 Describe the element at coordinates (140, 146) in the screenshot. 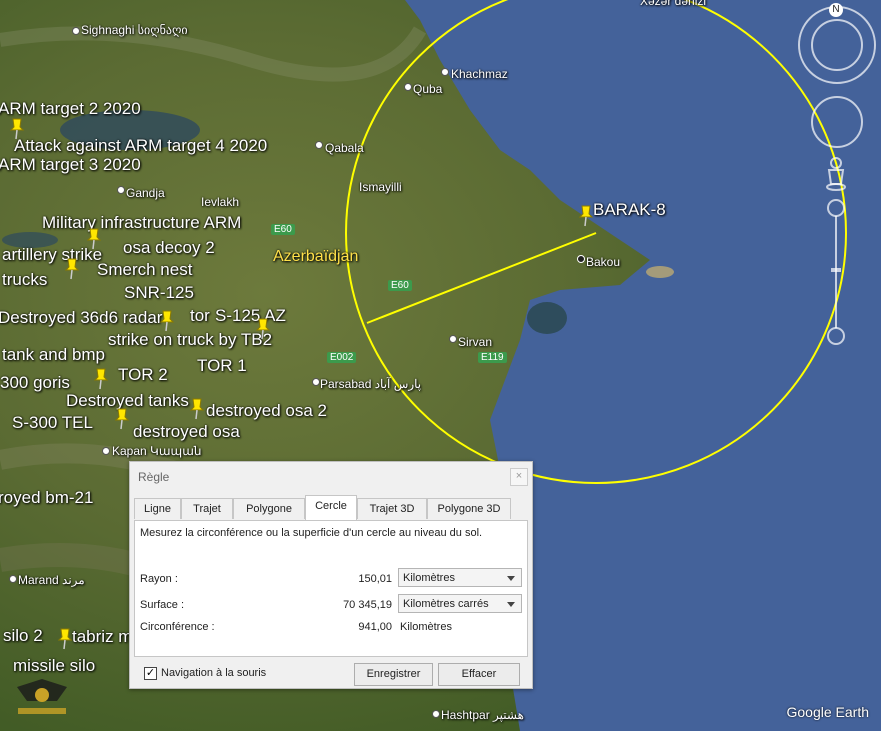

I see `placemark-label: Attack against ARM target 4 2020` at that location.